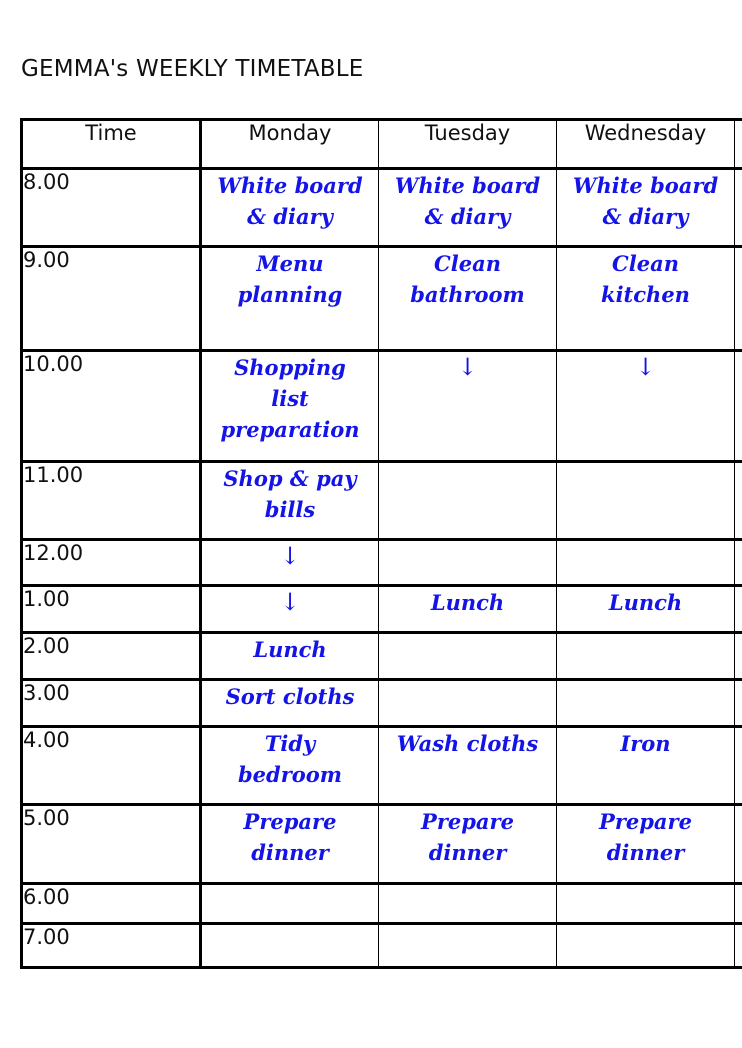  Describe the element at coordinates (110, 144) in the screenshot. I see `header-time: Time` at that location.